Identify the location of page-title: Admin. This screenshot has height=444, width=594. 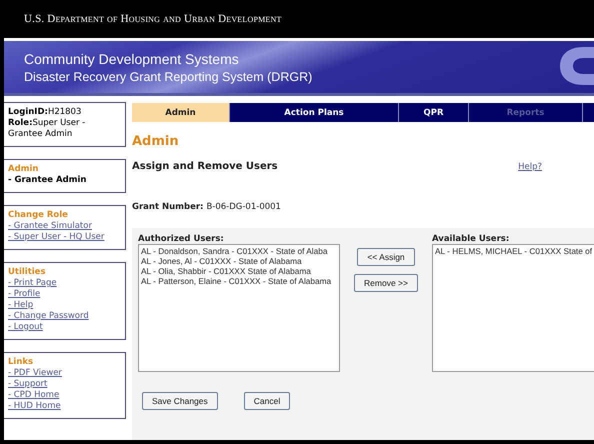
(156, 141).